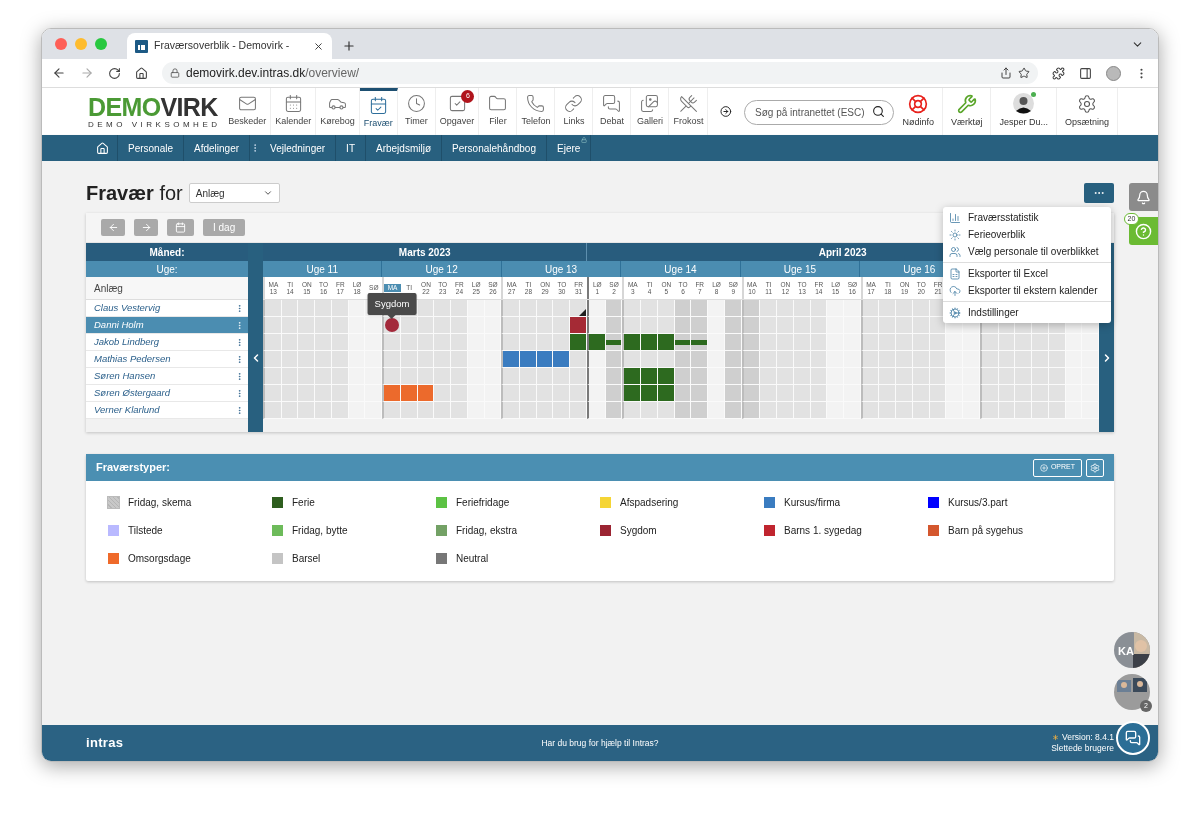  I want to click on menu-item: Eksporter til ekstern kalender, so click(1027, 290).